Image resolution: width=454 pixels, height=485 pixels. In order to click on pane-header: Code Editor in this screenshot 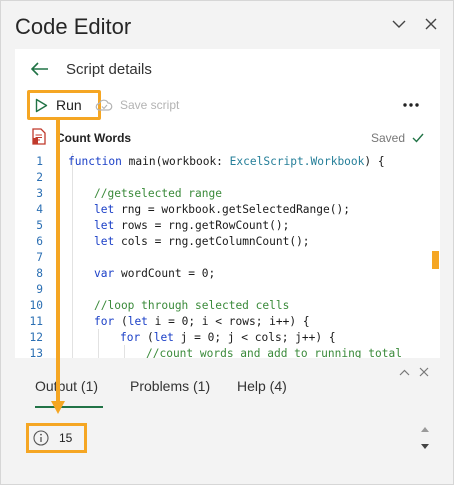, I will do `click(227, 25)`.